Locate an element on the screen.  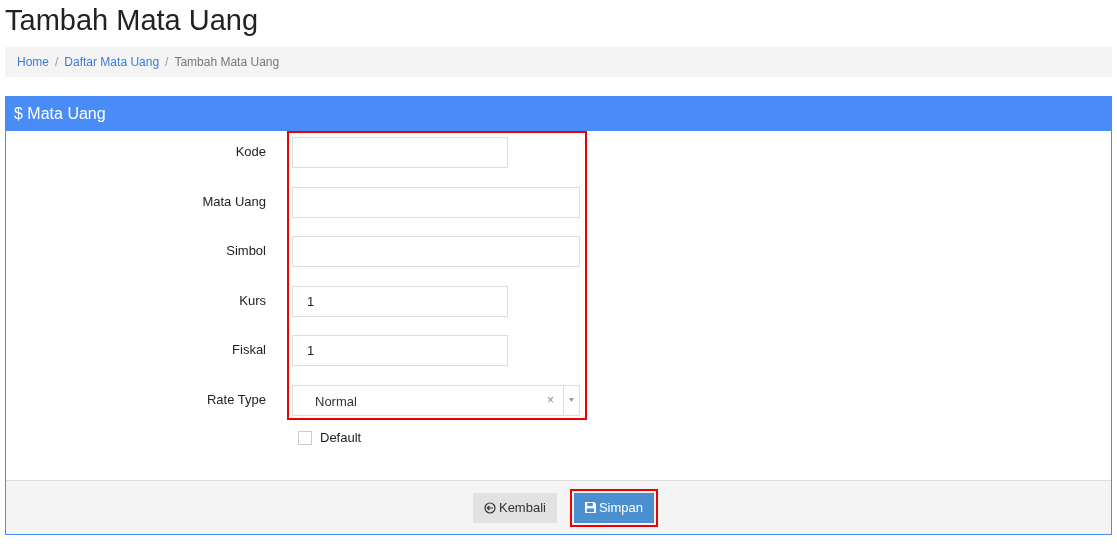
field-label: Simbol is located at coordinates (245, 250).